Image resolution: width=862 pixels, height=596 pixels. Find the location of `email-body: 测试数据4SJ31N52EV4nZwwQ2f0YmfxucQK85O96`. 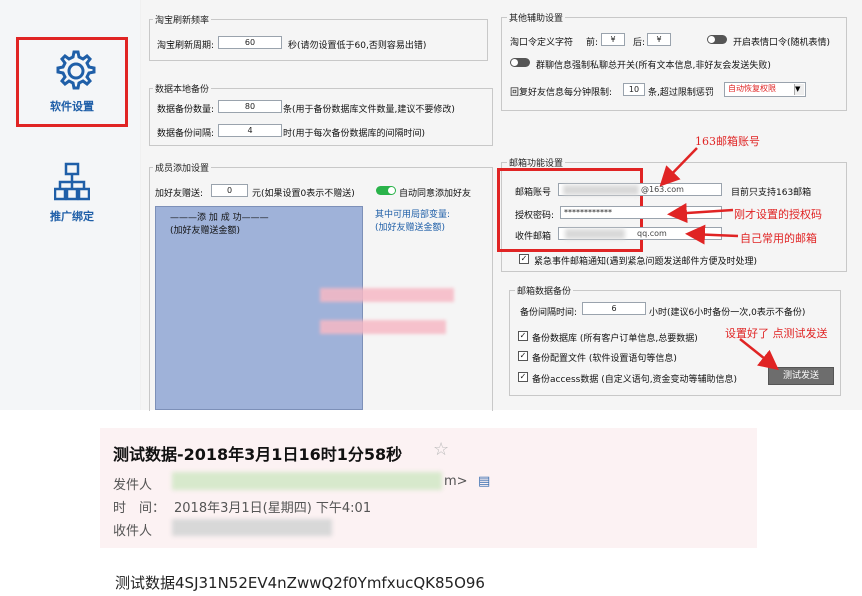

email-body: 测试数据4SJ31N52EV4nZwwQ2f0YmfxucQK85O96 is located at coordinates (300, 583).